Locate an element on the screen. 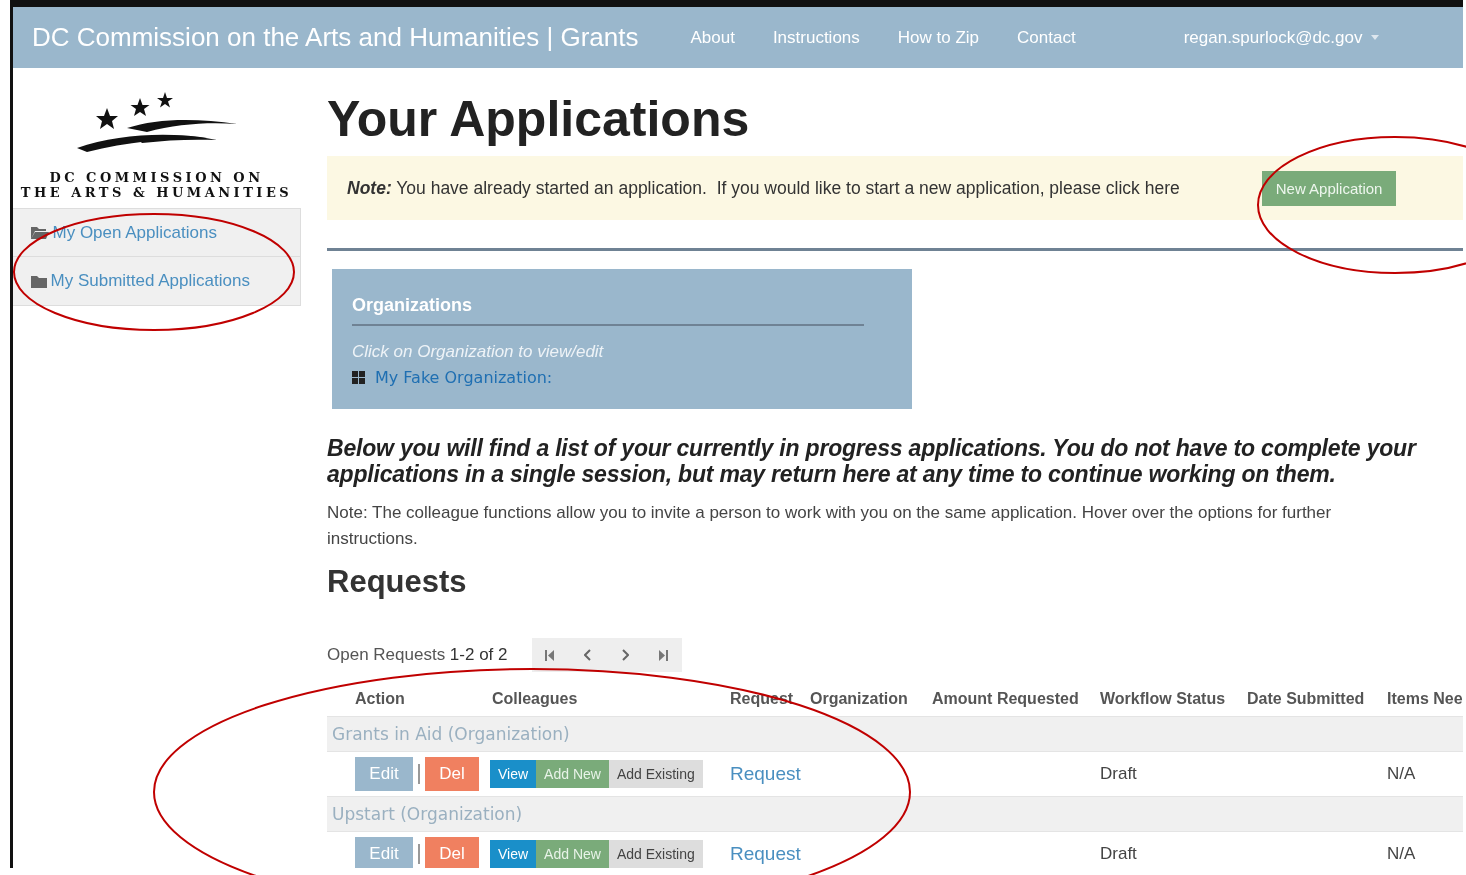  group-name: Upstart (Organization) is located at coordinates (427, 814).